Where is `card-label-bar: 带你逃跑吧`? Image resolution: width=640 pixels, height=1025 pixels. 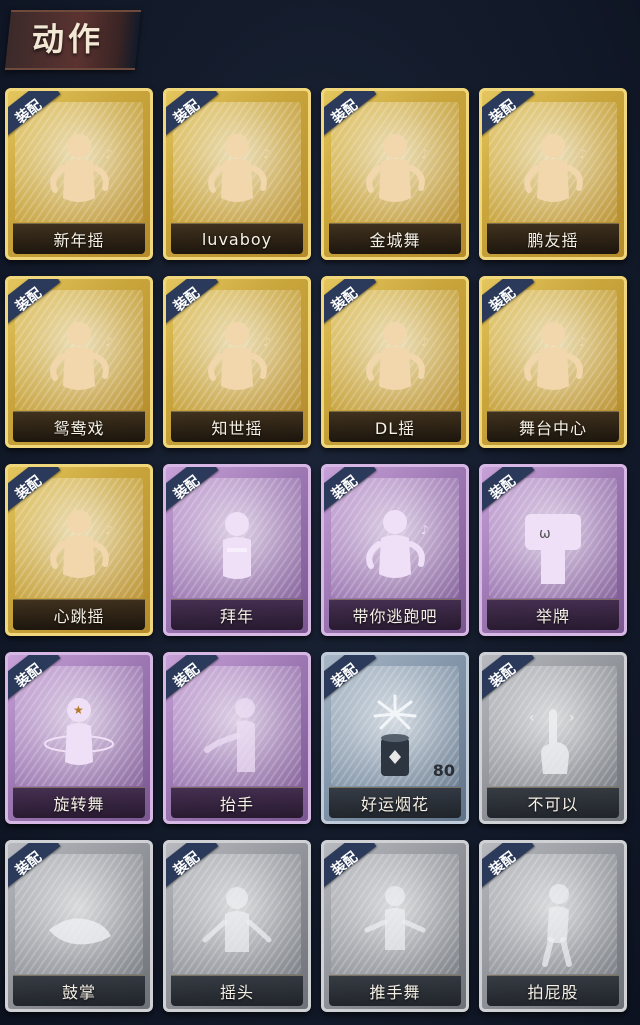 card-label-bar: 带你逃跑吧 is located at coordinates (395, 614).